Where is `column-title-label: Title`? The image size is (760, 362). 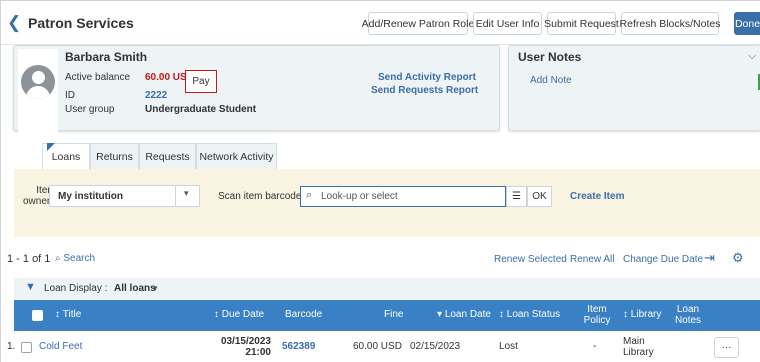
column-title-label: Title is located at coordinates (72, 315).